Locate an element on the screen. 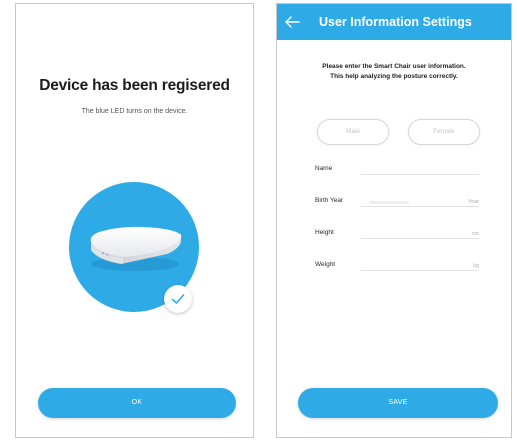 The width and height of the screenshot is (517, 446). smart-chair-sensor-icon is located at coordinates (136, 248).